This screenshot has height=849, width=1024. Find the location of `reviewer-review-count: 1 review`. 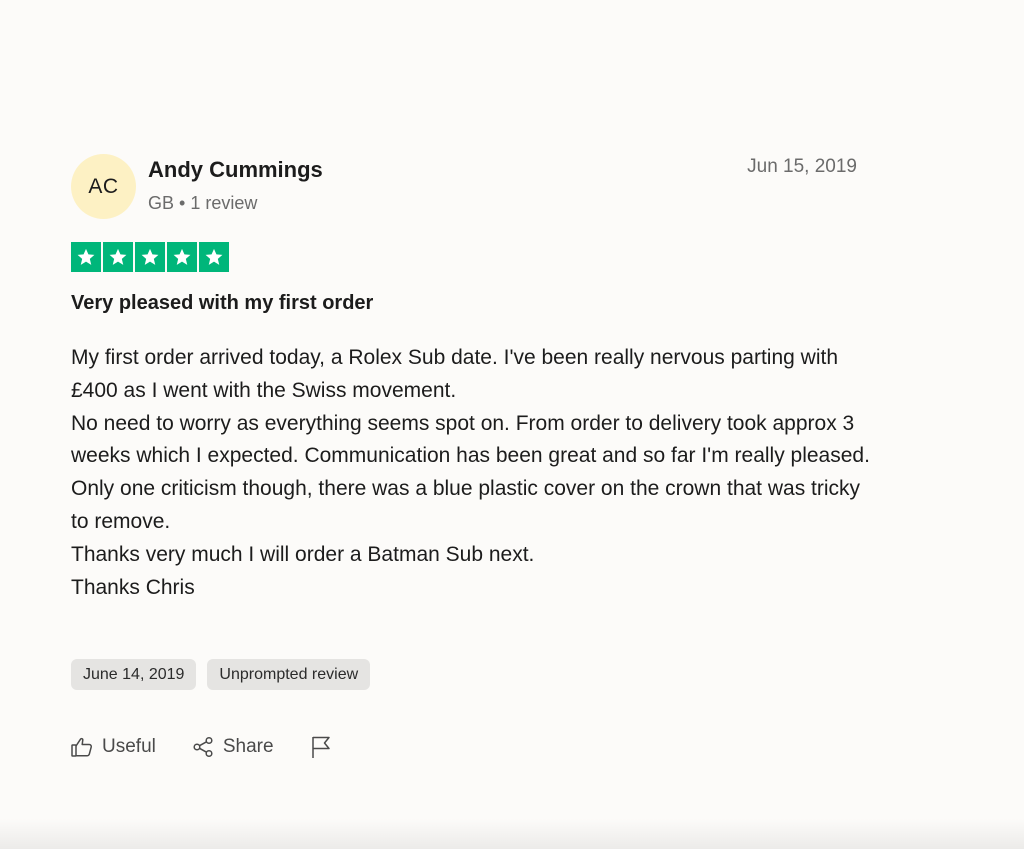

reviewer-review-count: 1 review is located at coordinates (224, 203).